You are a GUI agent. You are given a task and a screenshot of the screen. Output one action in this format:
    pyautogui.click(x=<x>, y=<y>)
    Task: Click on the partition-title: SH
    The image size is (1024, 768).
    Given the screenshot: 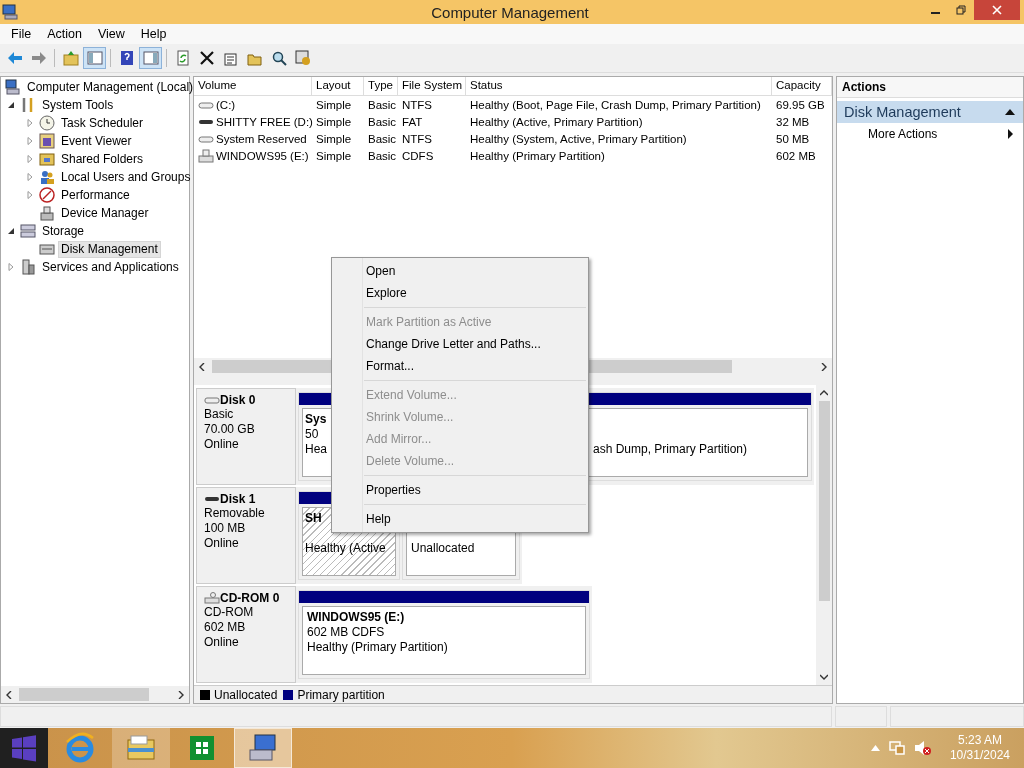 What is the action you would take?
    pyautogui.click(x=313, y=518)
    